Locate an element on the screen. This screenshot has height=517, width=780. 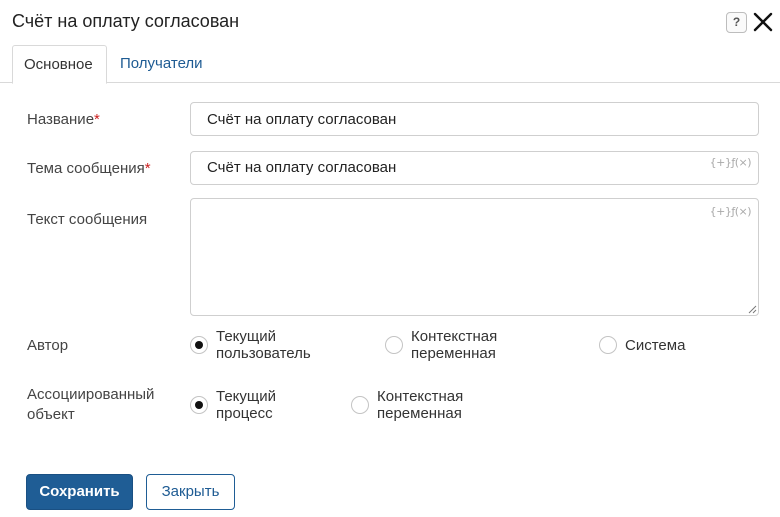
subject-value: Счёт на оплату согласован is located at coordinates (302, 167).